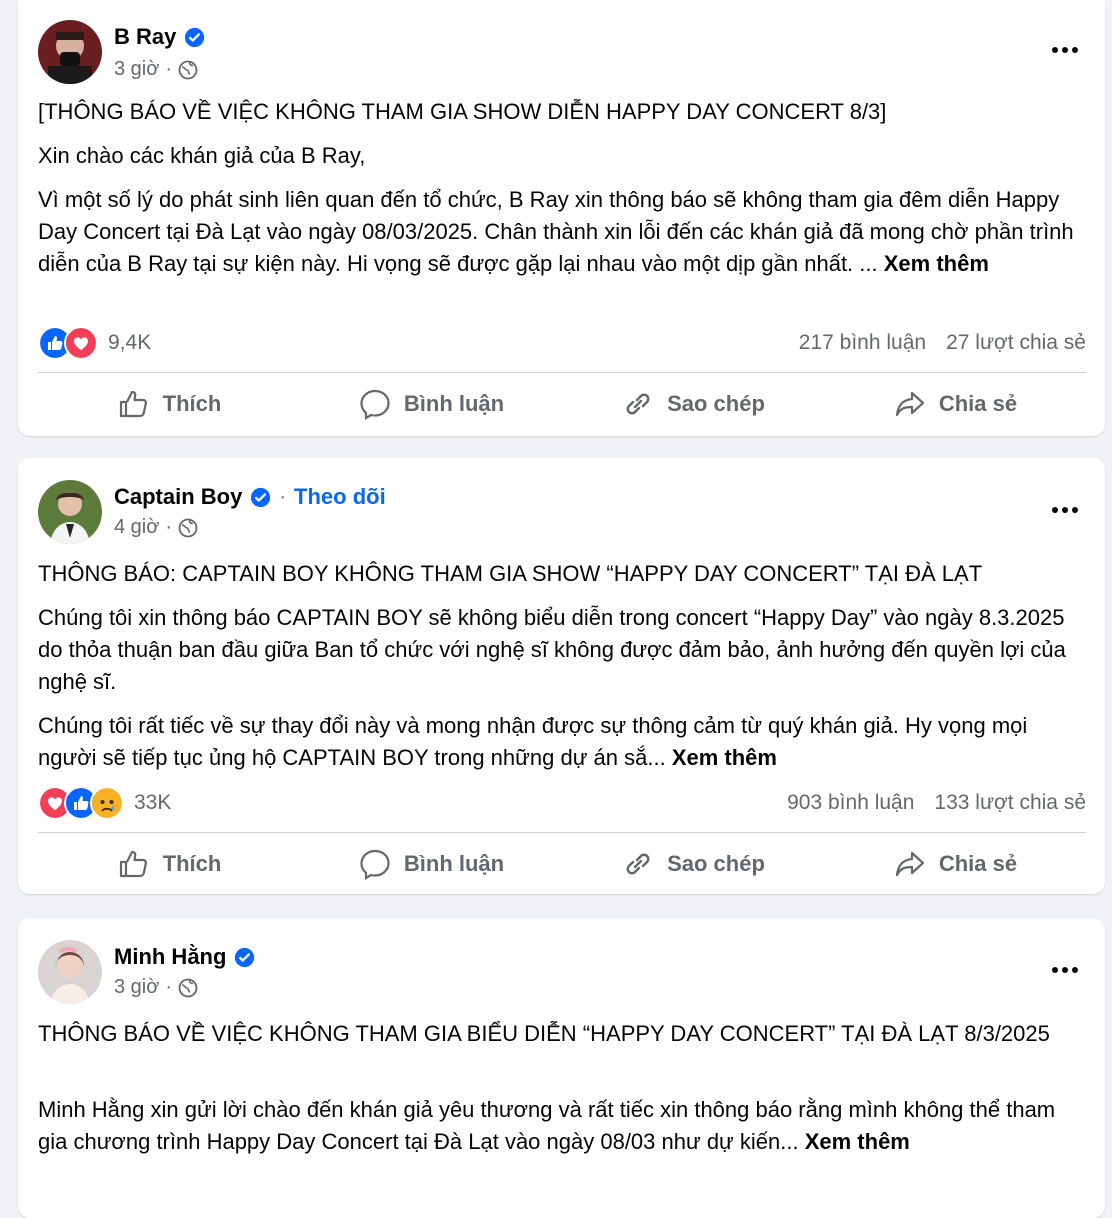  What do you see at coordinates (561, 55) in the screenshot?
I see `post-header: B Ray 3 giờ ·` at bounding box center [561, 55].